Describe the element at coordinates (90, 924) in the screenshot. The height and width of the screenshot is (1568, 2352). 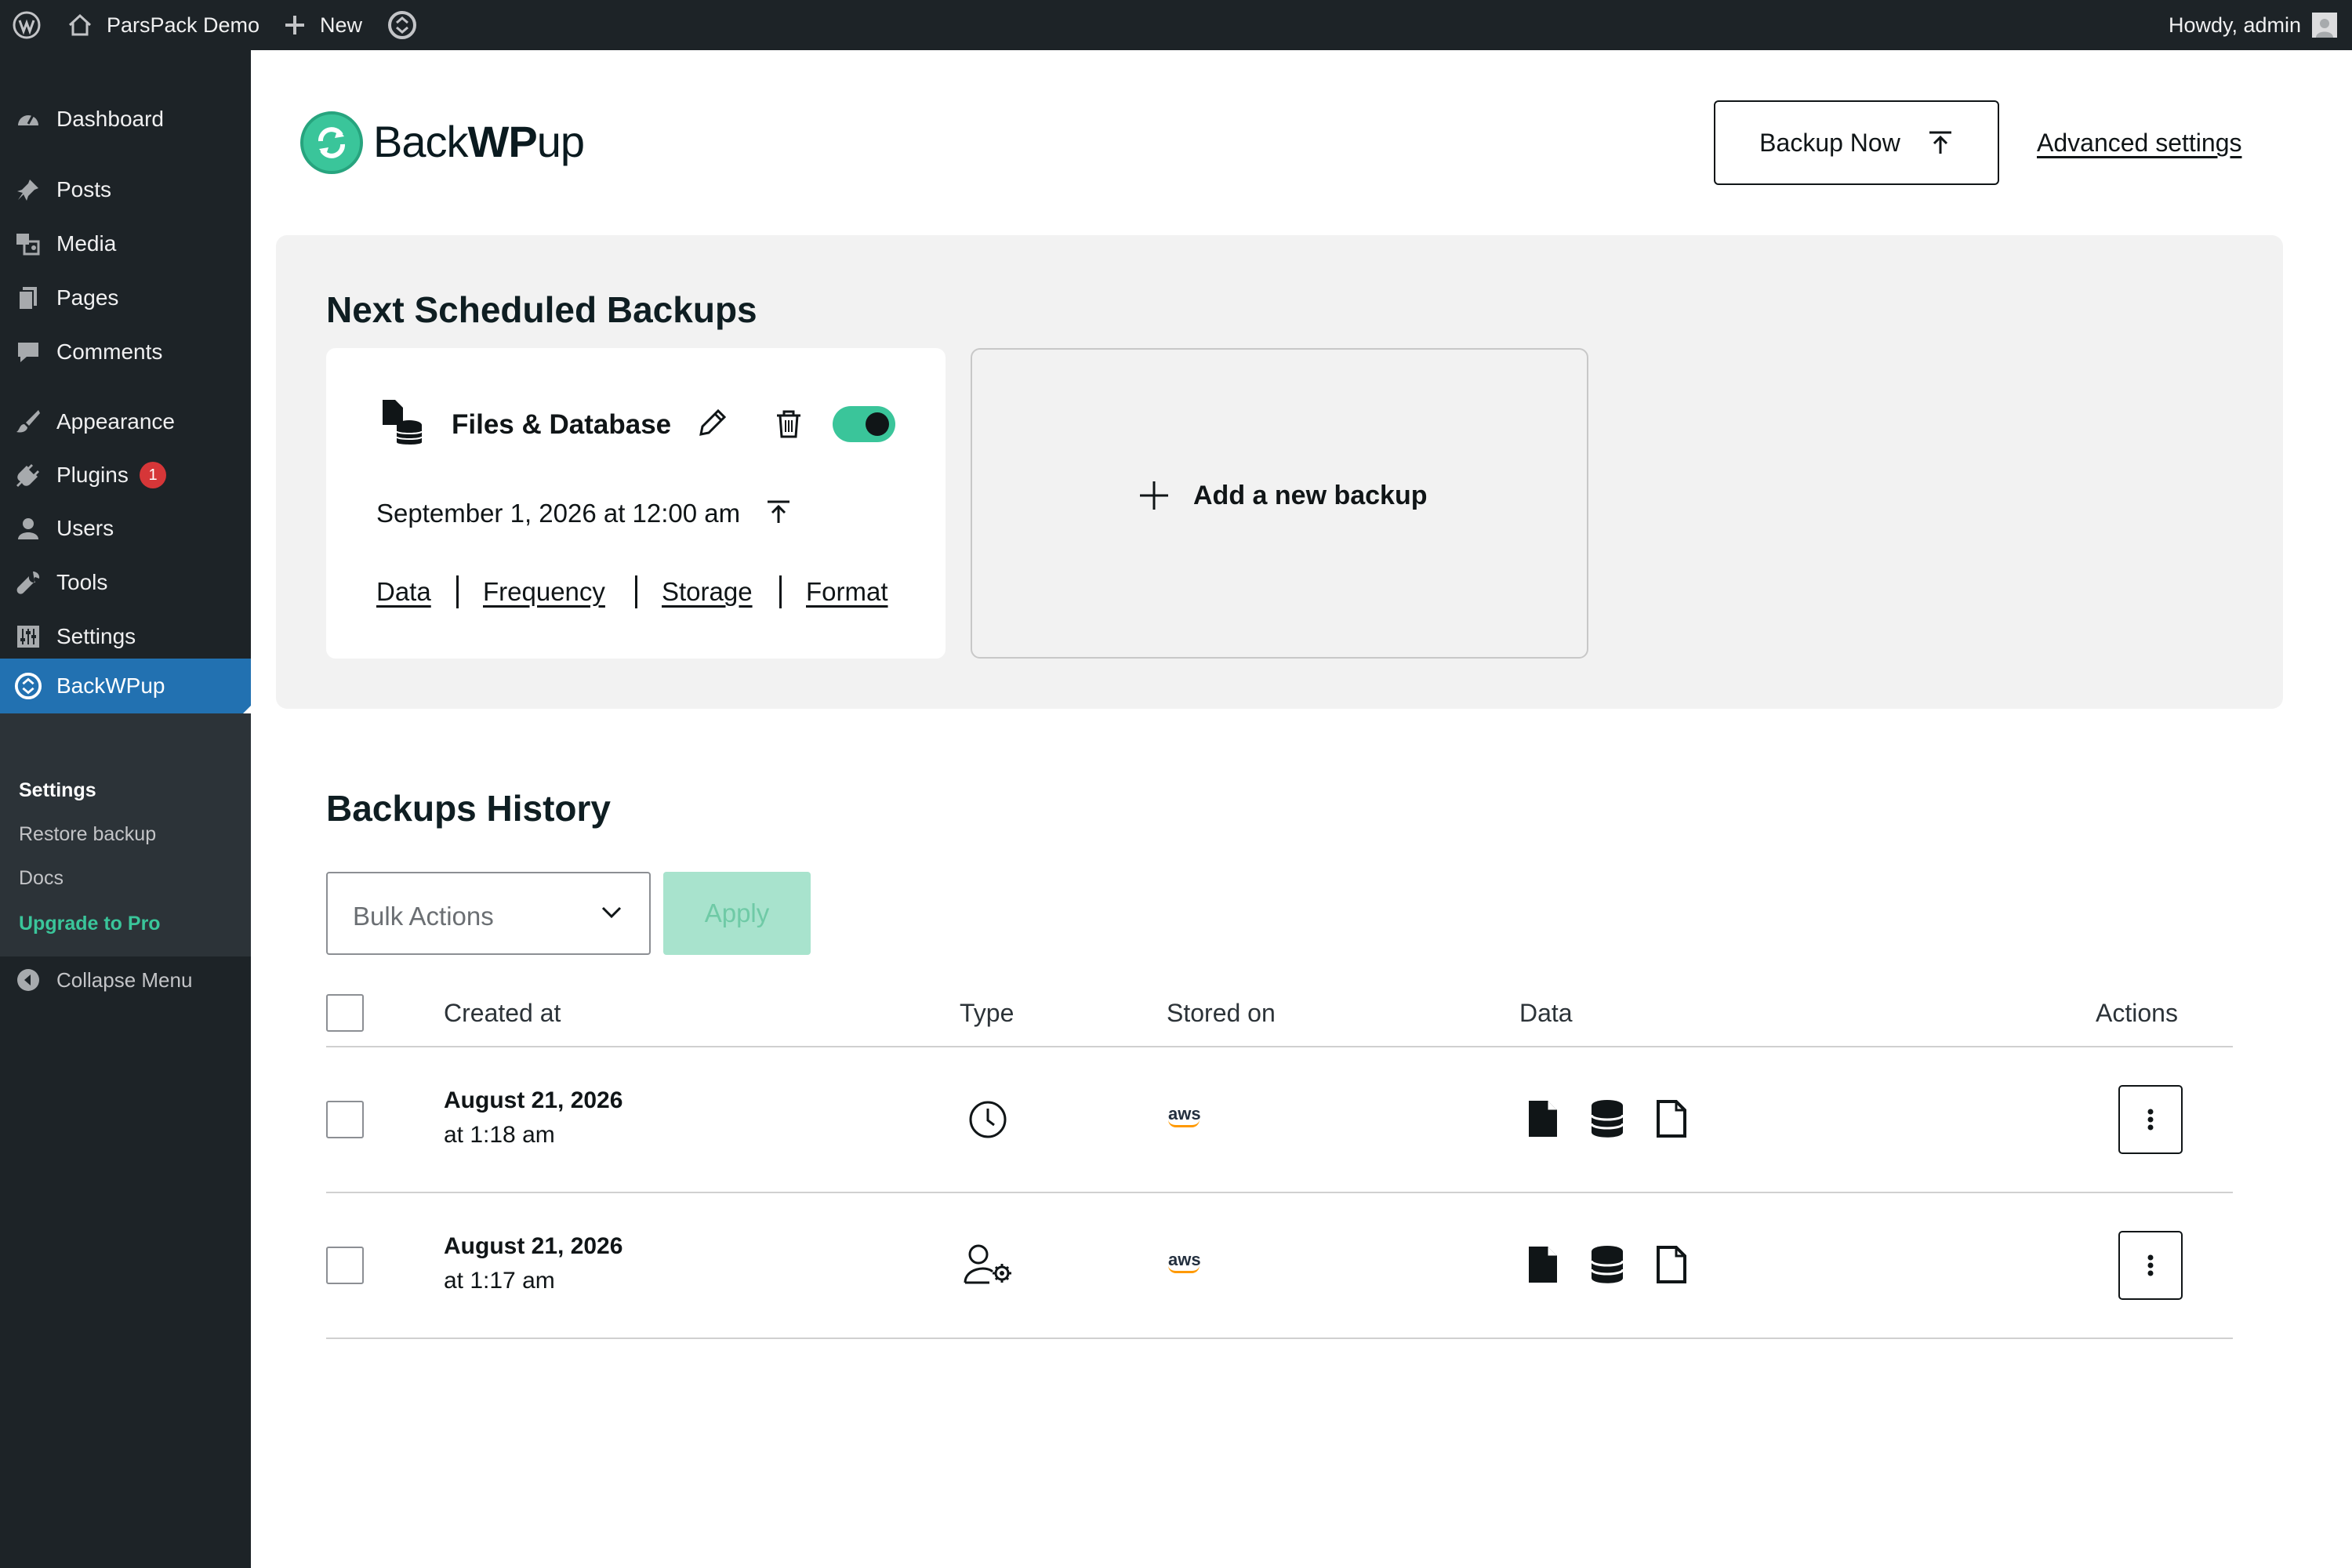
I see `submenu-item-upgrade-to-pro: Upgrade to Pro` at that location.